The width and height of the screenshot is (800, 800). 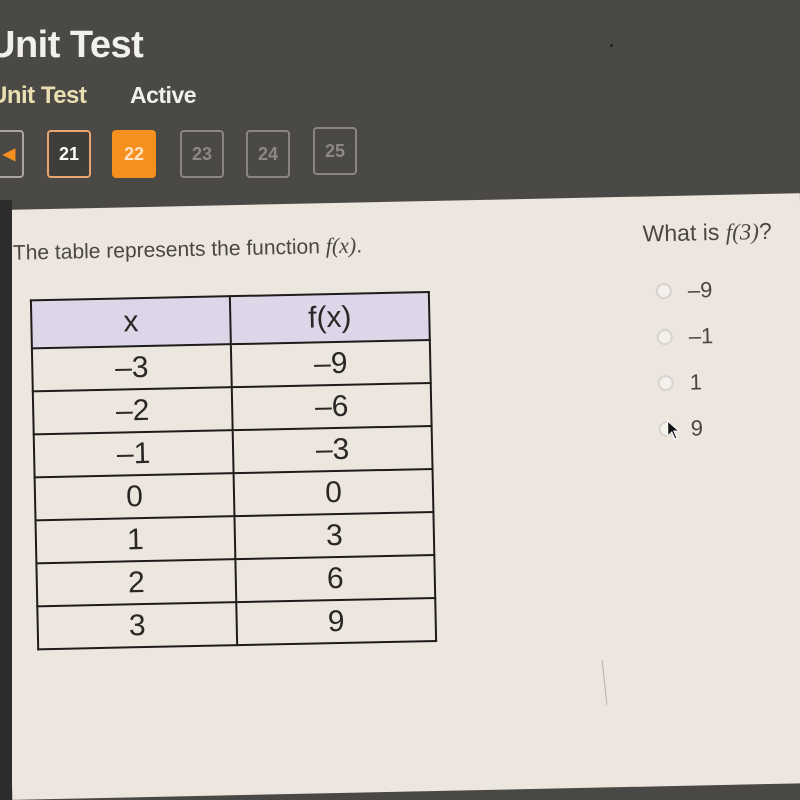 What do you see at coordinates (132, 411) in the screenshot?
I see `cell-x: –2` at bounding box center [132, 411].